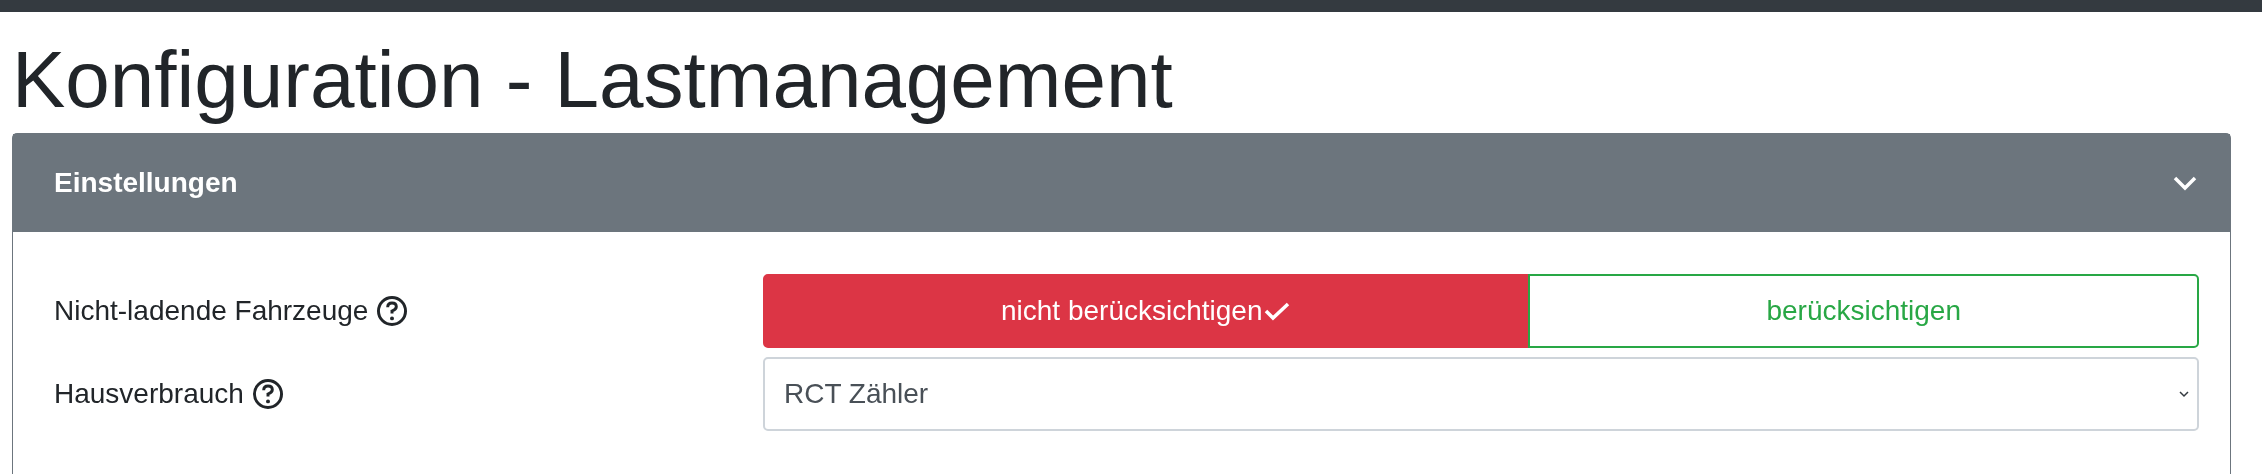  What do you see at coordinates (1277, 311) in the screenshot?
I see `check-icon` at bounding box center [1277, 311].